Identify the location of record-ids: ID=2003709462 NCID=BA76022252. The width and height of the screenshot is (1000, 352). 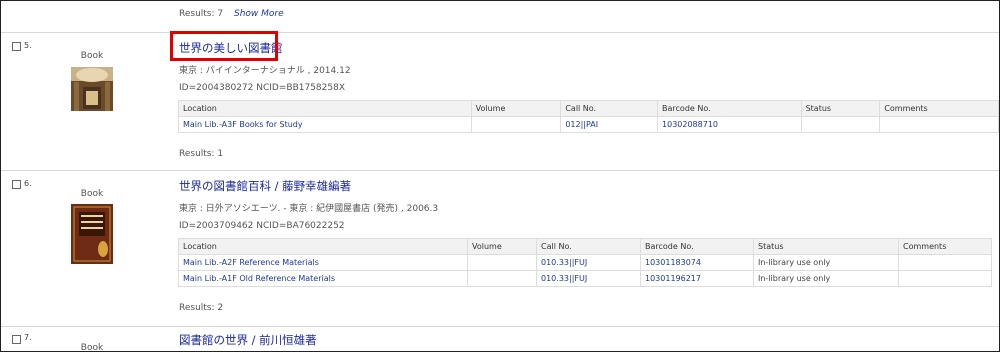
(262, 226).